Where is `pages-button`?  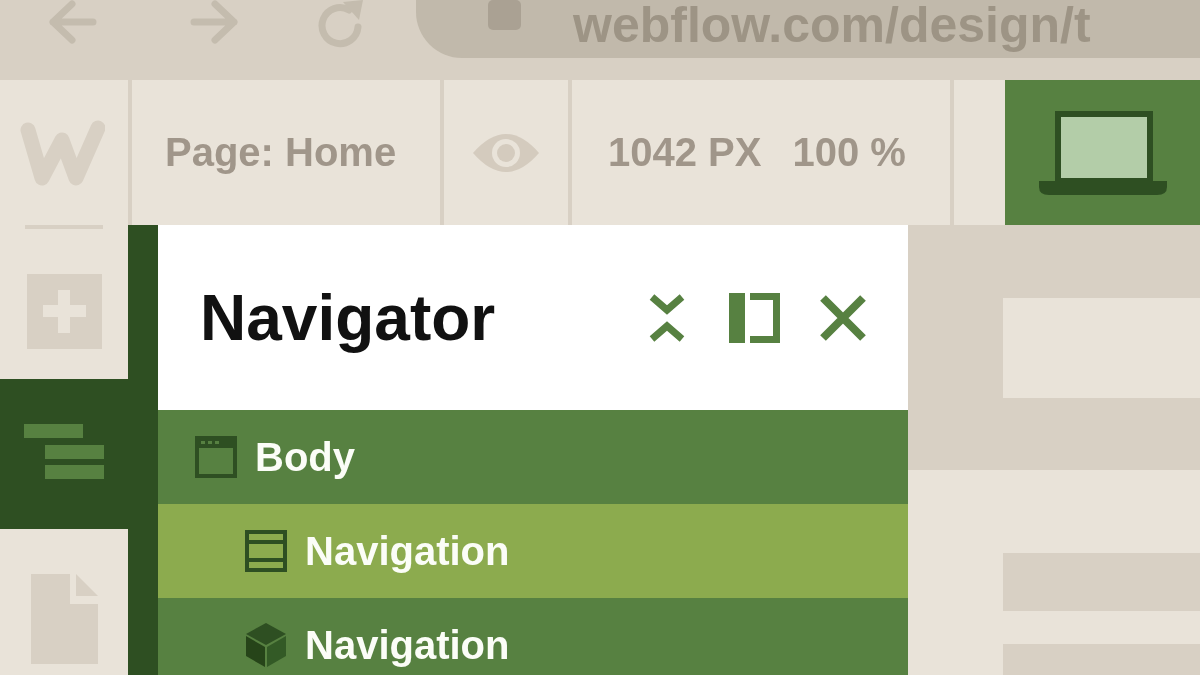
pages-button is located at coordinates (64, 602).